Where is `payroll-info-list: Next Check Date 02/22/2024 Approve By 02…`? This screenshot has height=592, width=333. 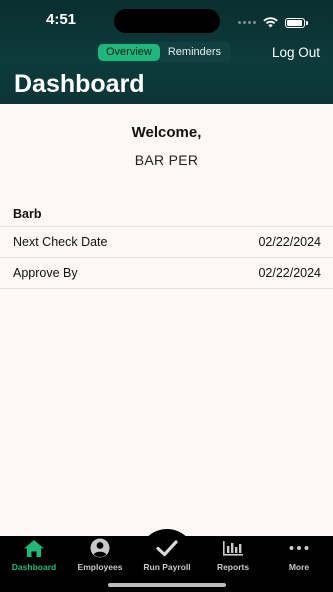 payroll-info-list: Next Check Date 02/22/2024 Approve By 02… is located at coordinates (166, 257).